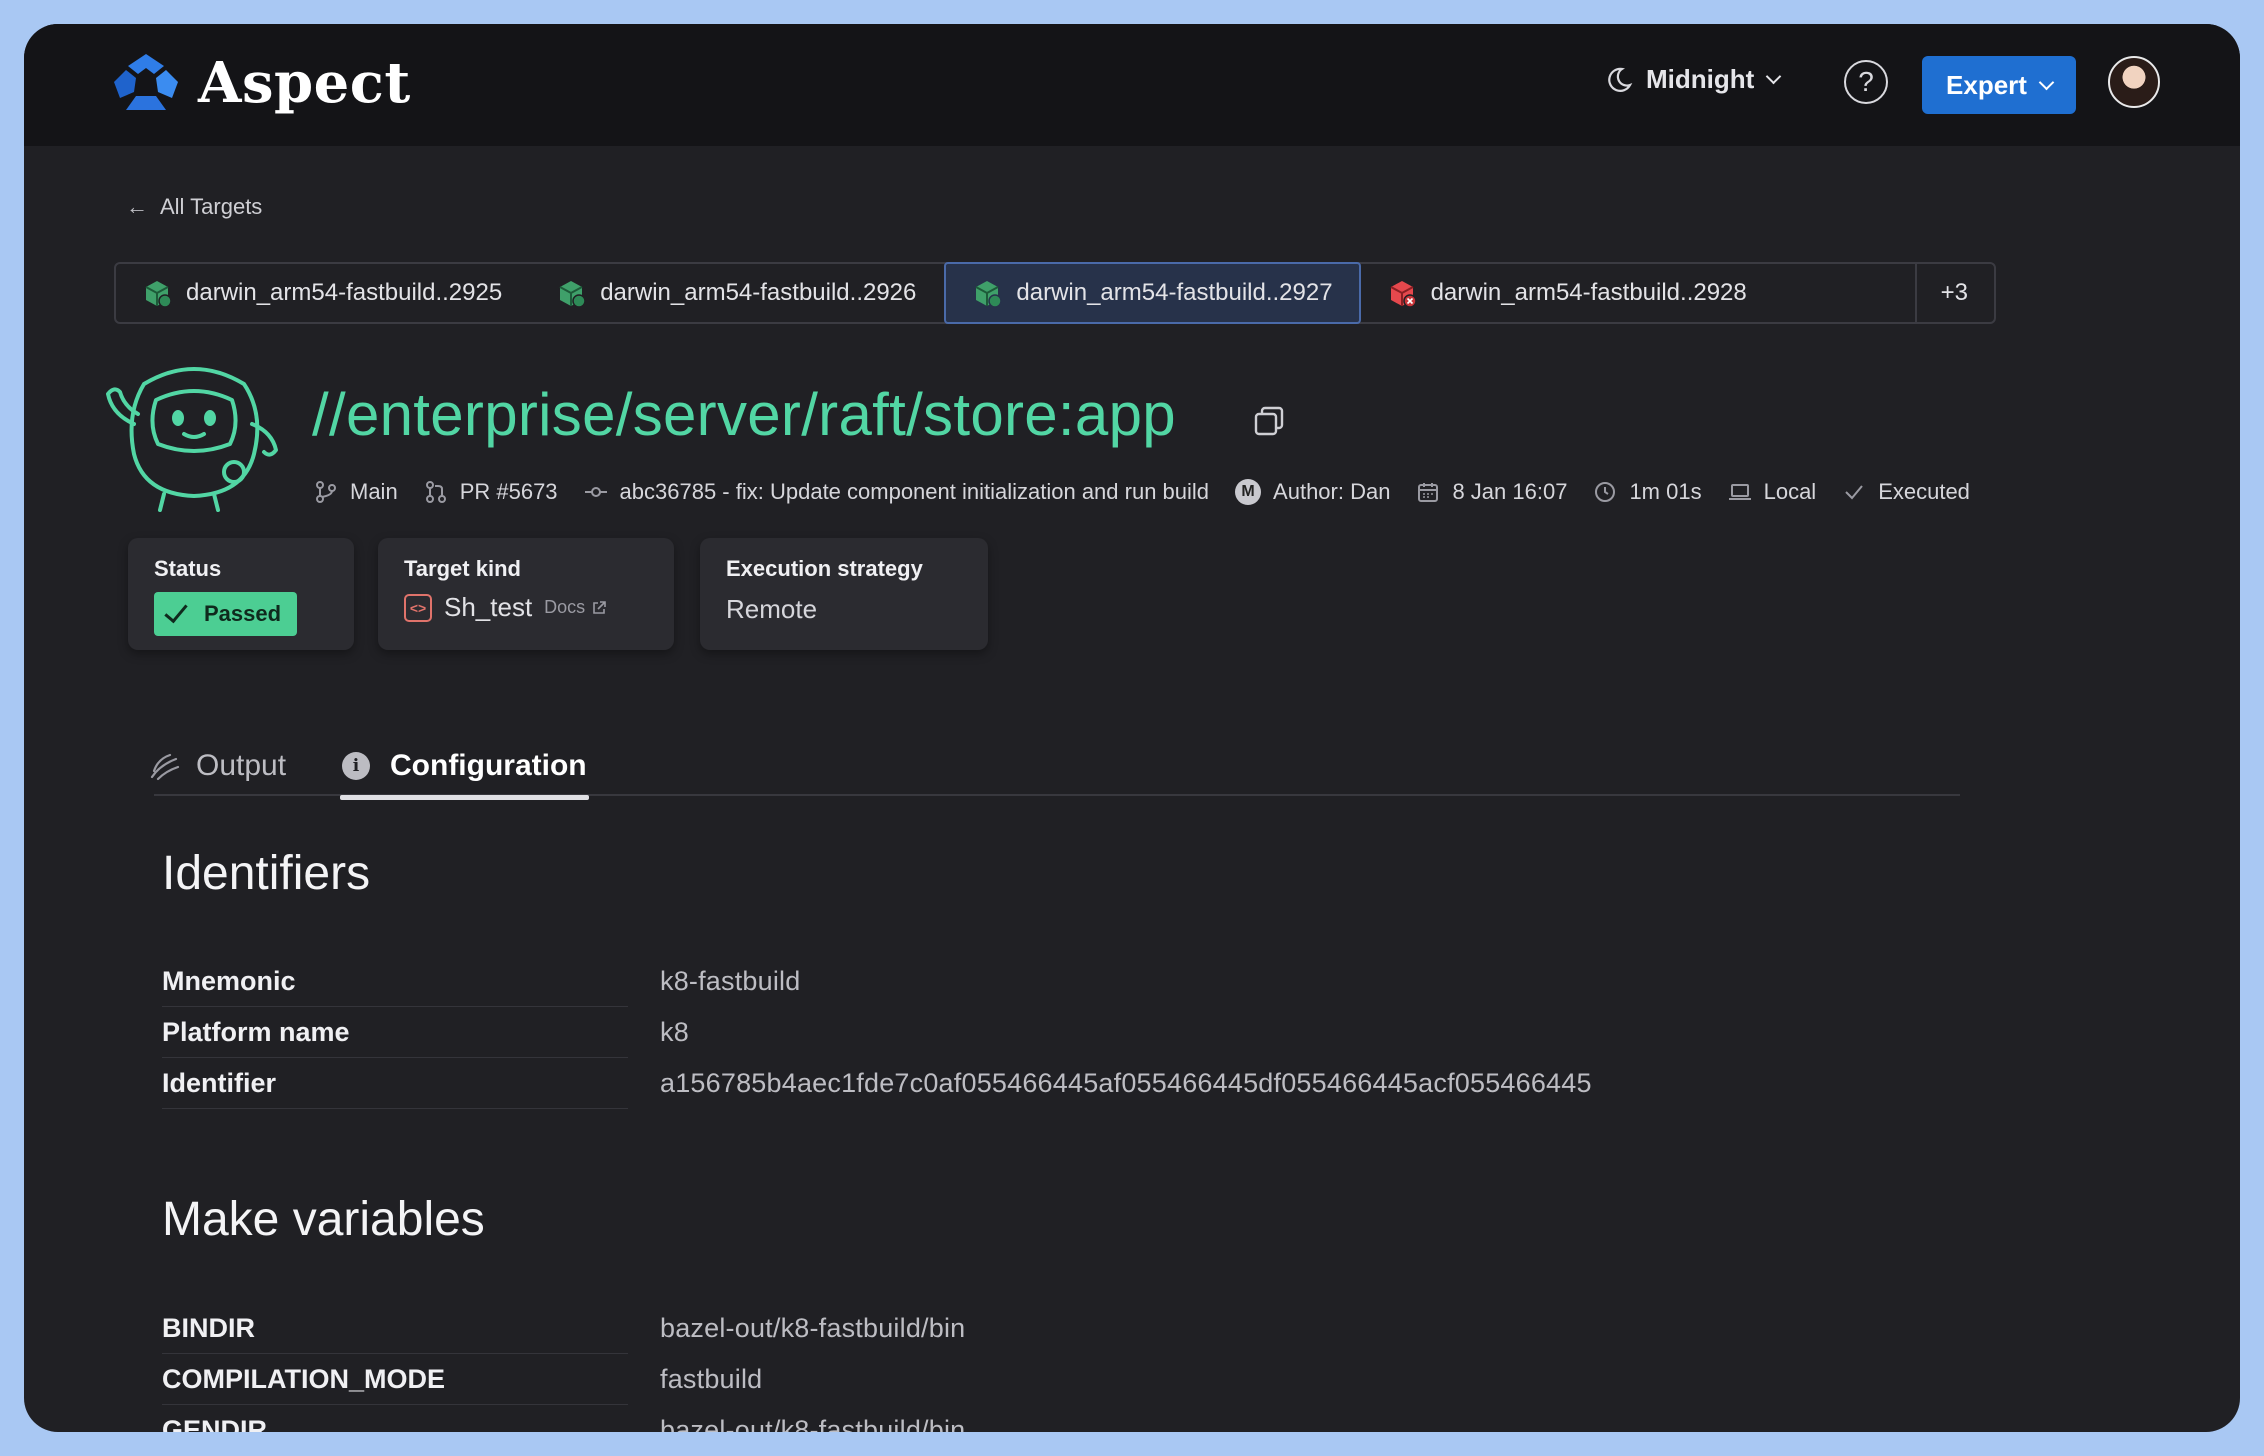  Describe the element at coordinates (1248, 492) in the screenshot. I see `author-avatar: M` at that location.